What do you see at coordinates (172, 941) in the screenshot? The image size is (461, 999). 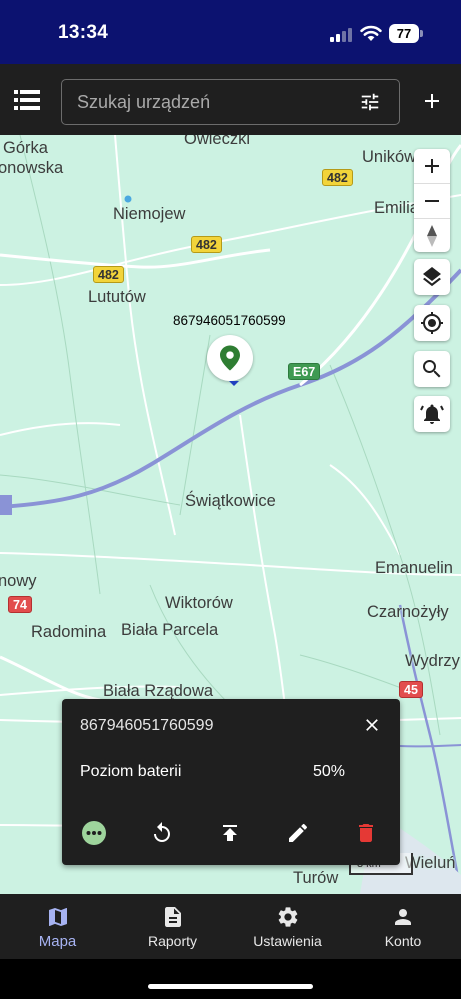 I see `nav-label: Raporty` at bounding box center [172, 941].